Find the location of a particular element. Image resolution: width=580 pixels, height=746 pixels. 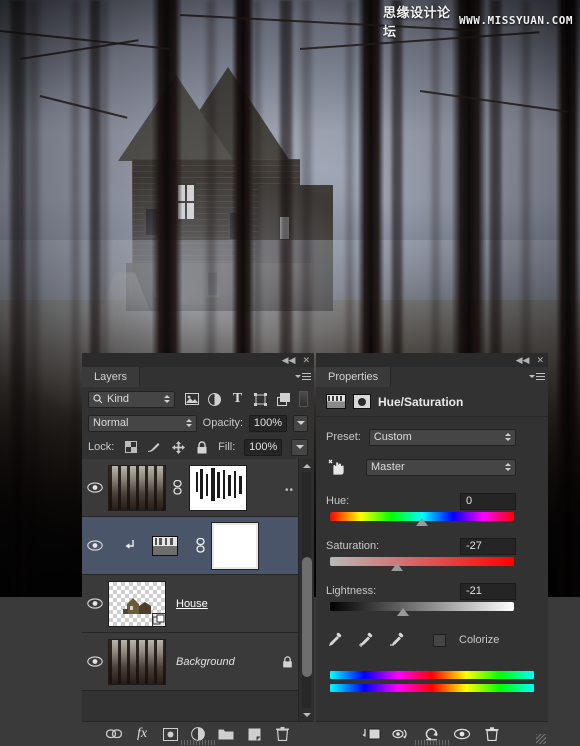

watermark: 思缘设计论坛 WWW.MISSYUAN.COM is located at coordinates (478, 22).